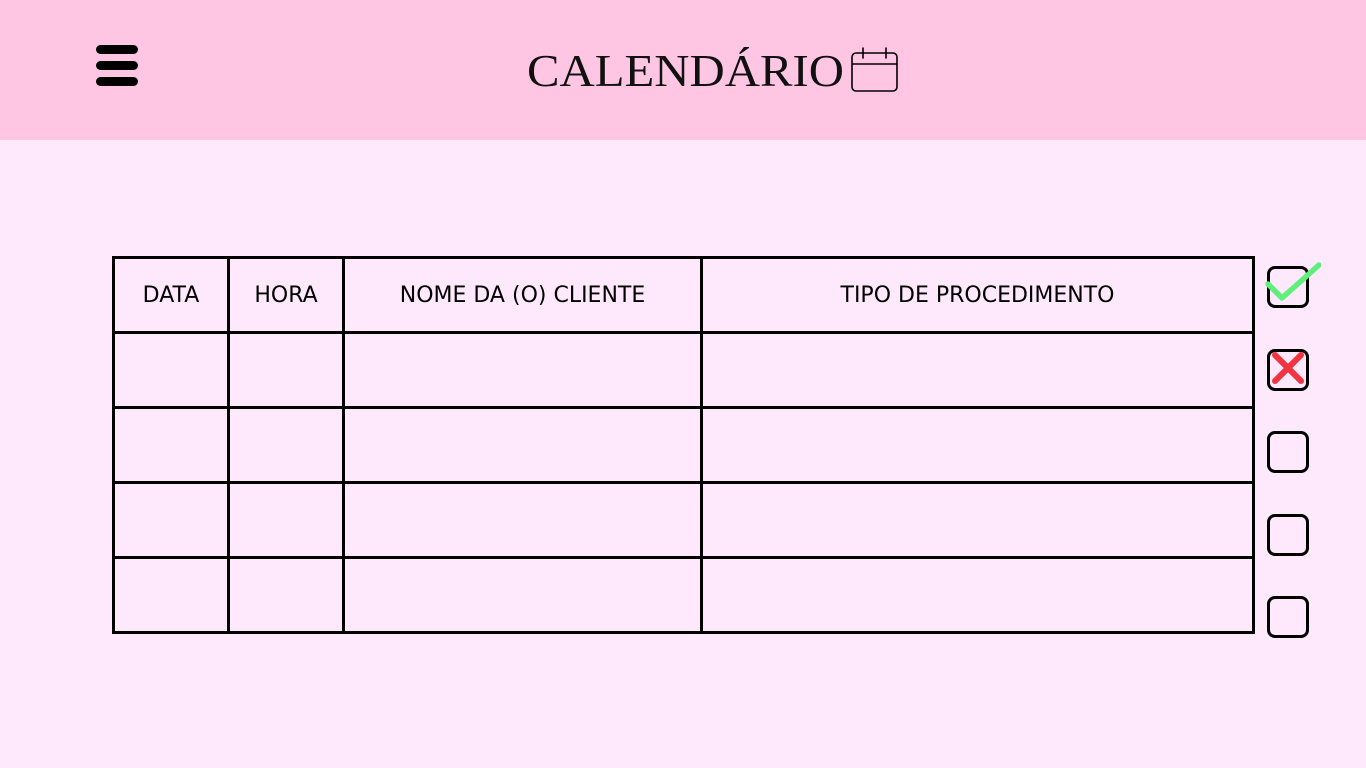  I want to click on calendar-icon, so click(874, 69).